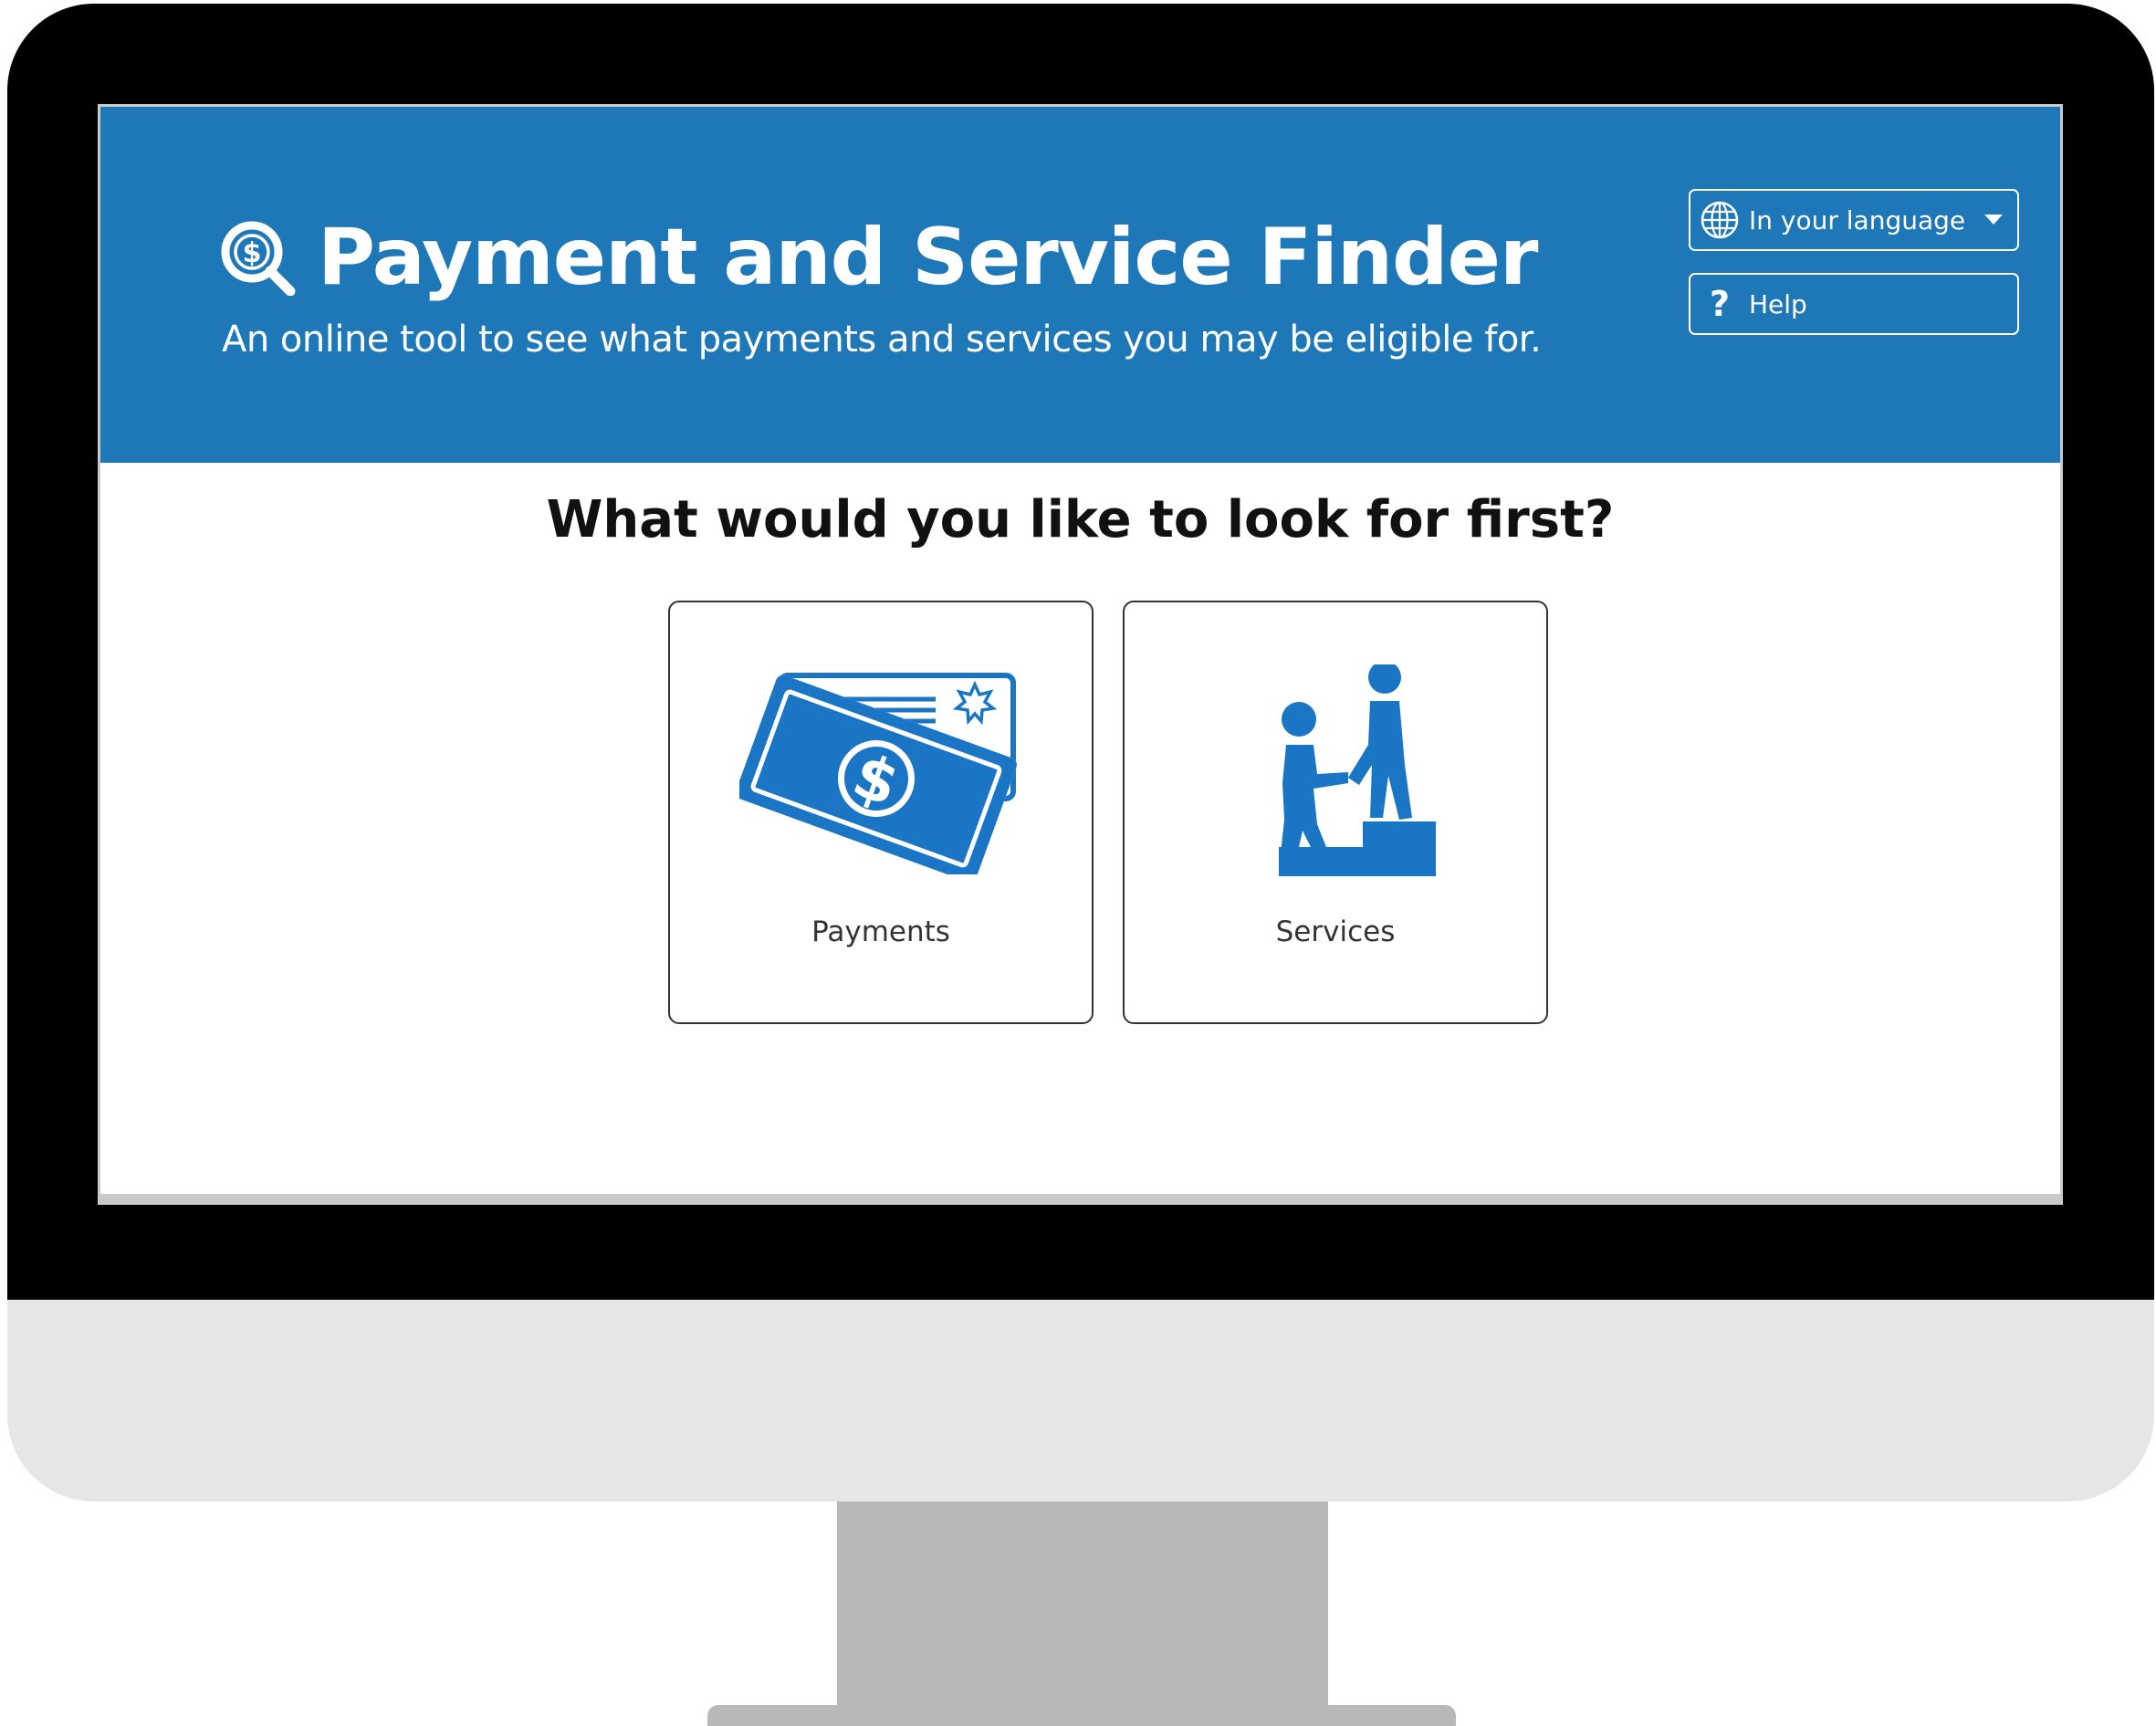 This screenshot has width=2156, height=1726. Describe the element at coordinates (1993, 219) in the screenshot. I see `caret-down-icon` at that location.